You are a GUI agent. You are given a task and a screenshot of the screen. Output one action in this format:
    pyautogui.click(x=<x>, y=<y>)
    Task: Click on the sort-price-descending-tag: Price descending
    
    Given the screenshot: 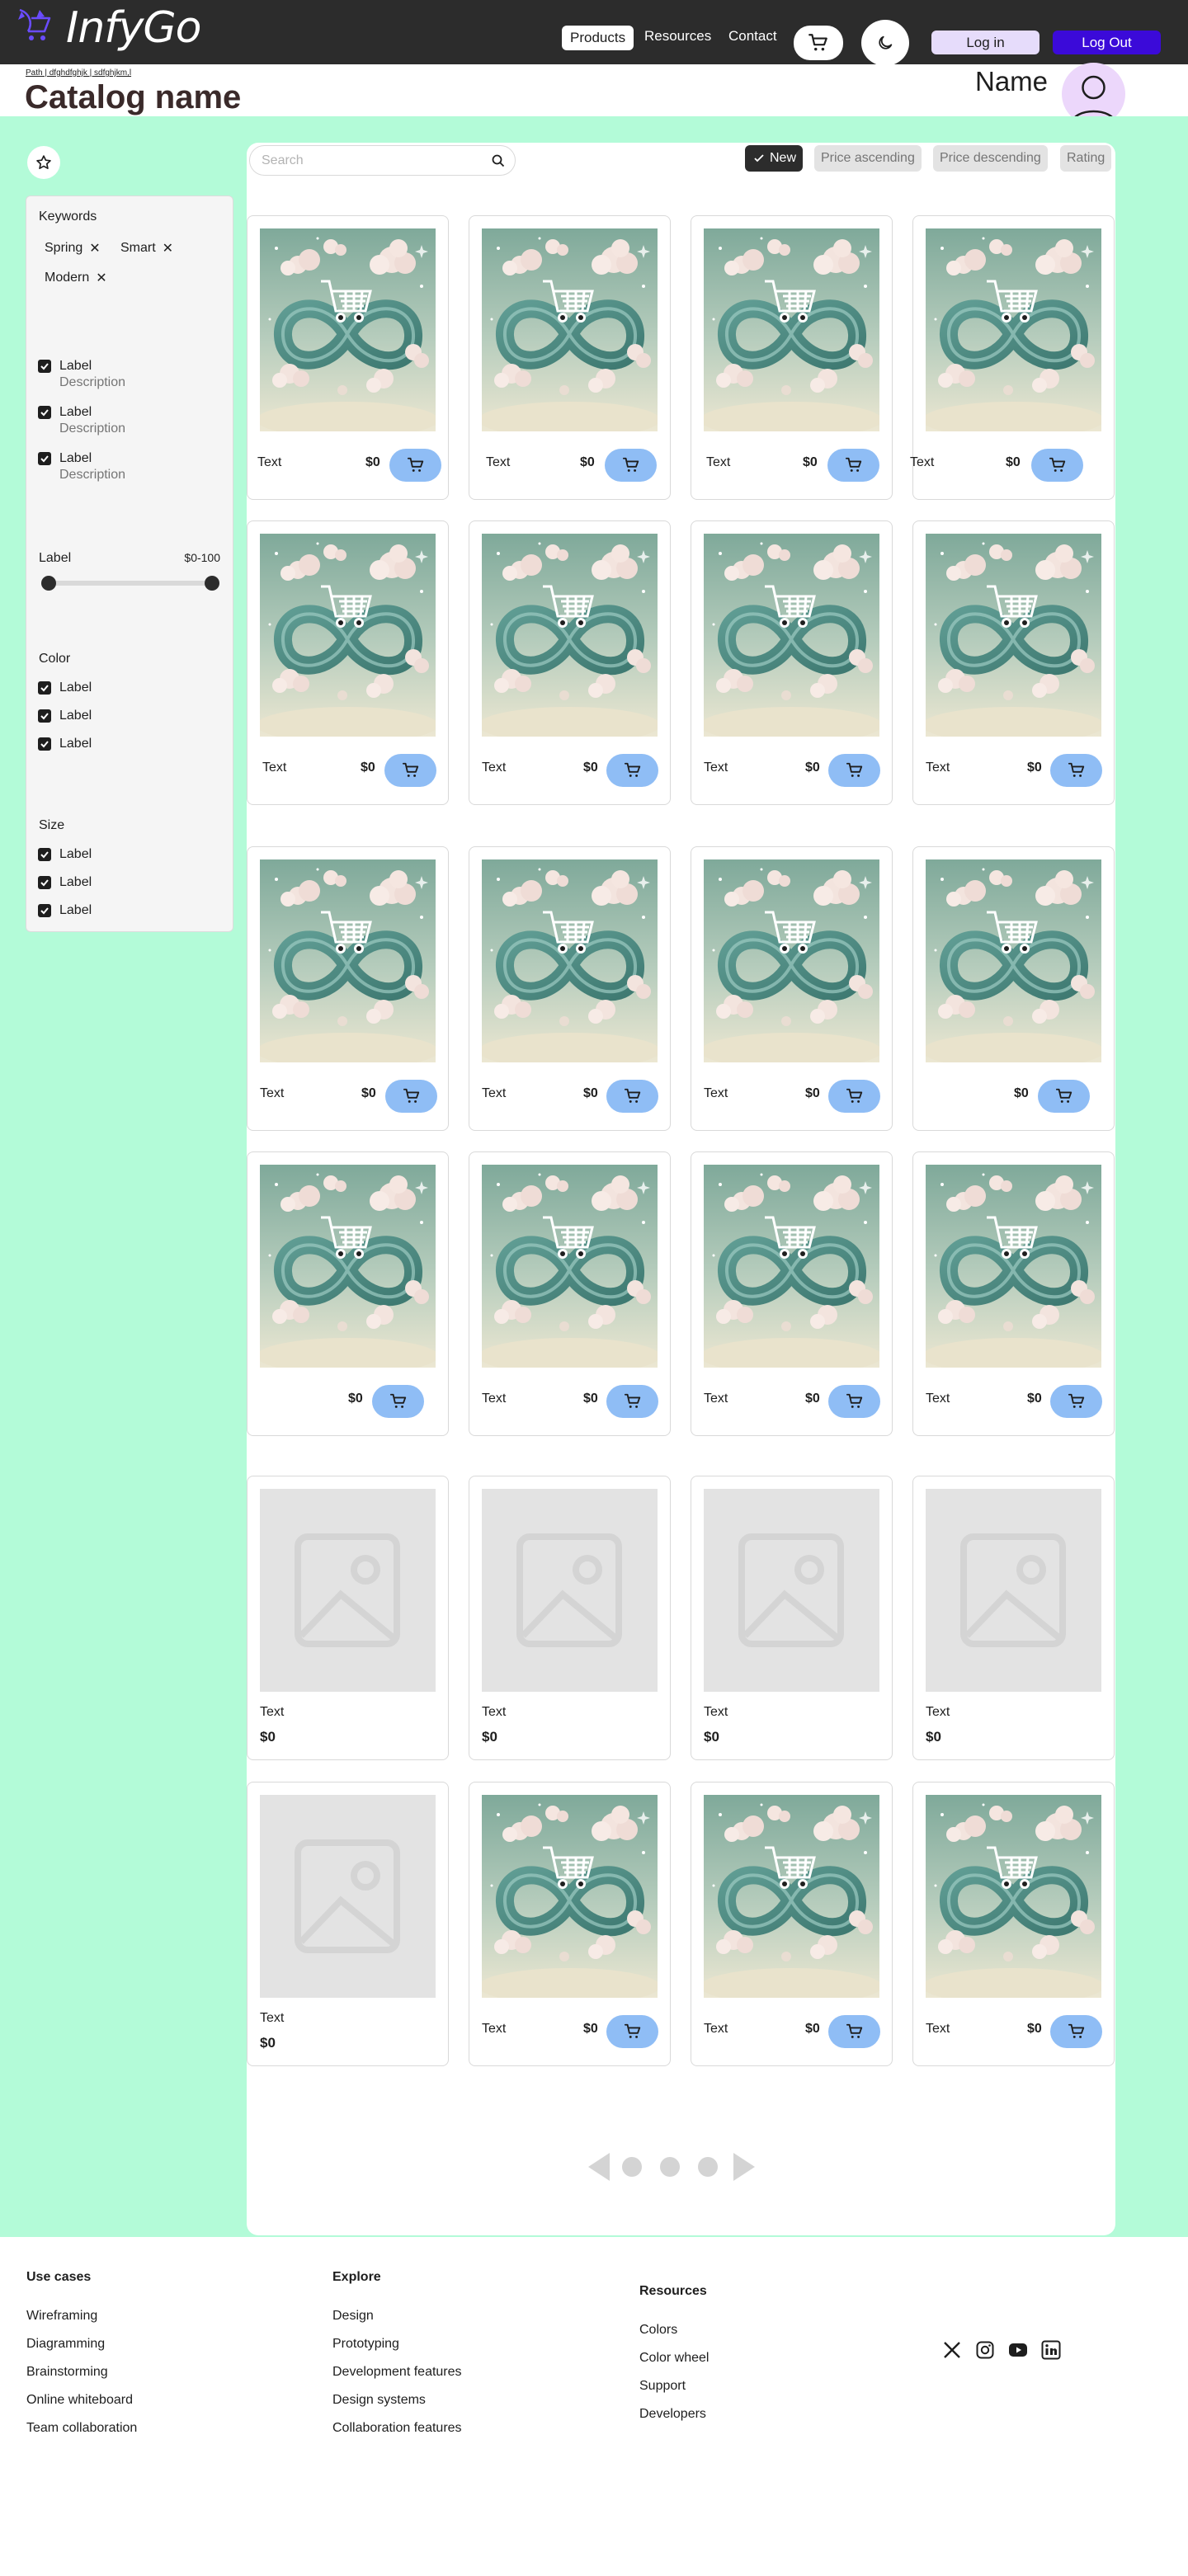 What is the action you would take?
    pyautogui.click(x=990, y=158)
    